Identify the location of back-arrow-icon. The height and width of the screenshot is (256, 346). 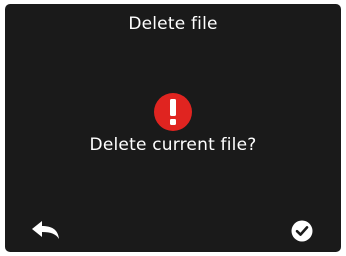
(46, 231).